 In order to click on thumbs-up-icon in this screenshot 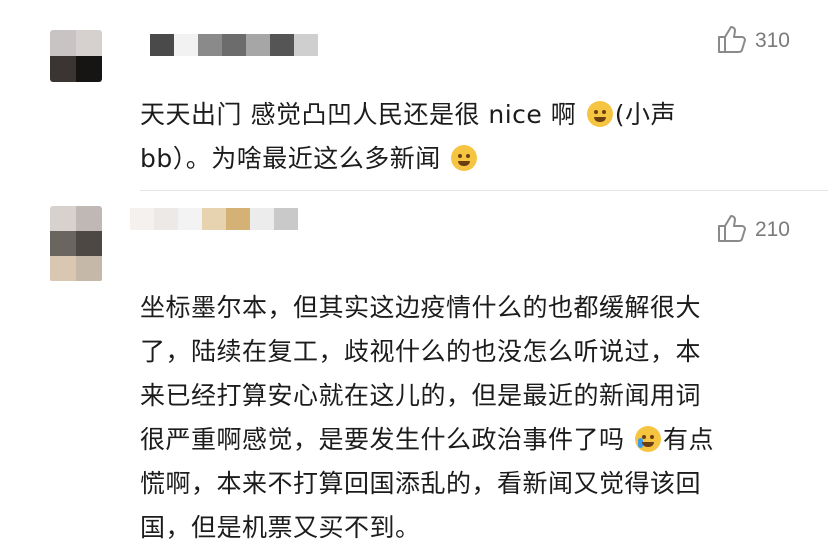, I will do `click(731, 230)`.